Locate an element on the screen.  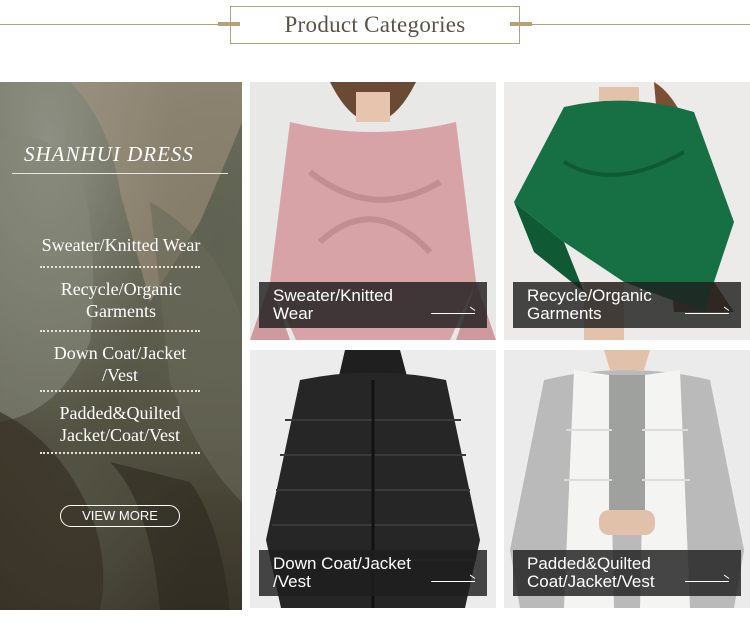
tile-caption-text: Padded&Quilted Coat/Jacket/Vest is located at coordinates (591, 572).